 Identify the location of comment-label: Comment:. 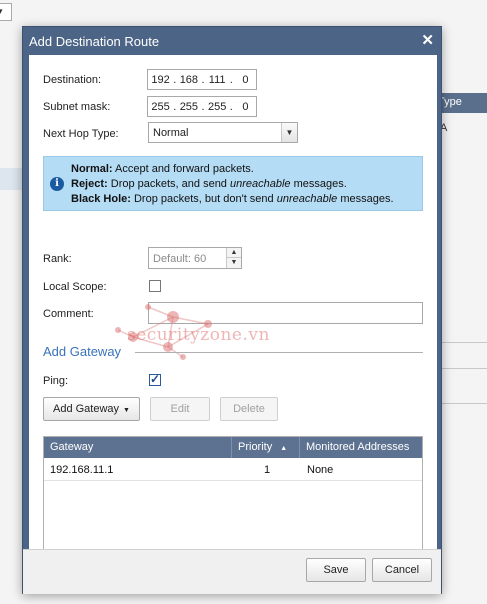
(68, 314).